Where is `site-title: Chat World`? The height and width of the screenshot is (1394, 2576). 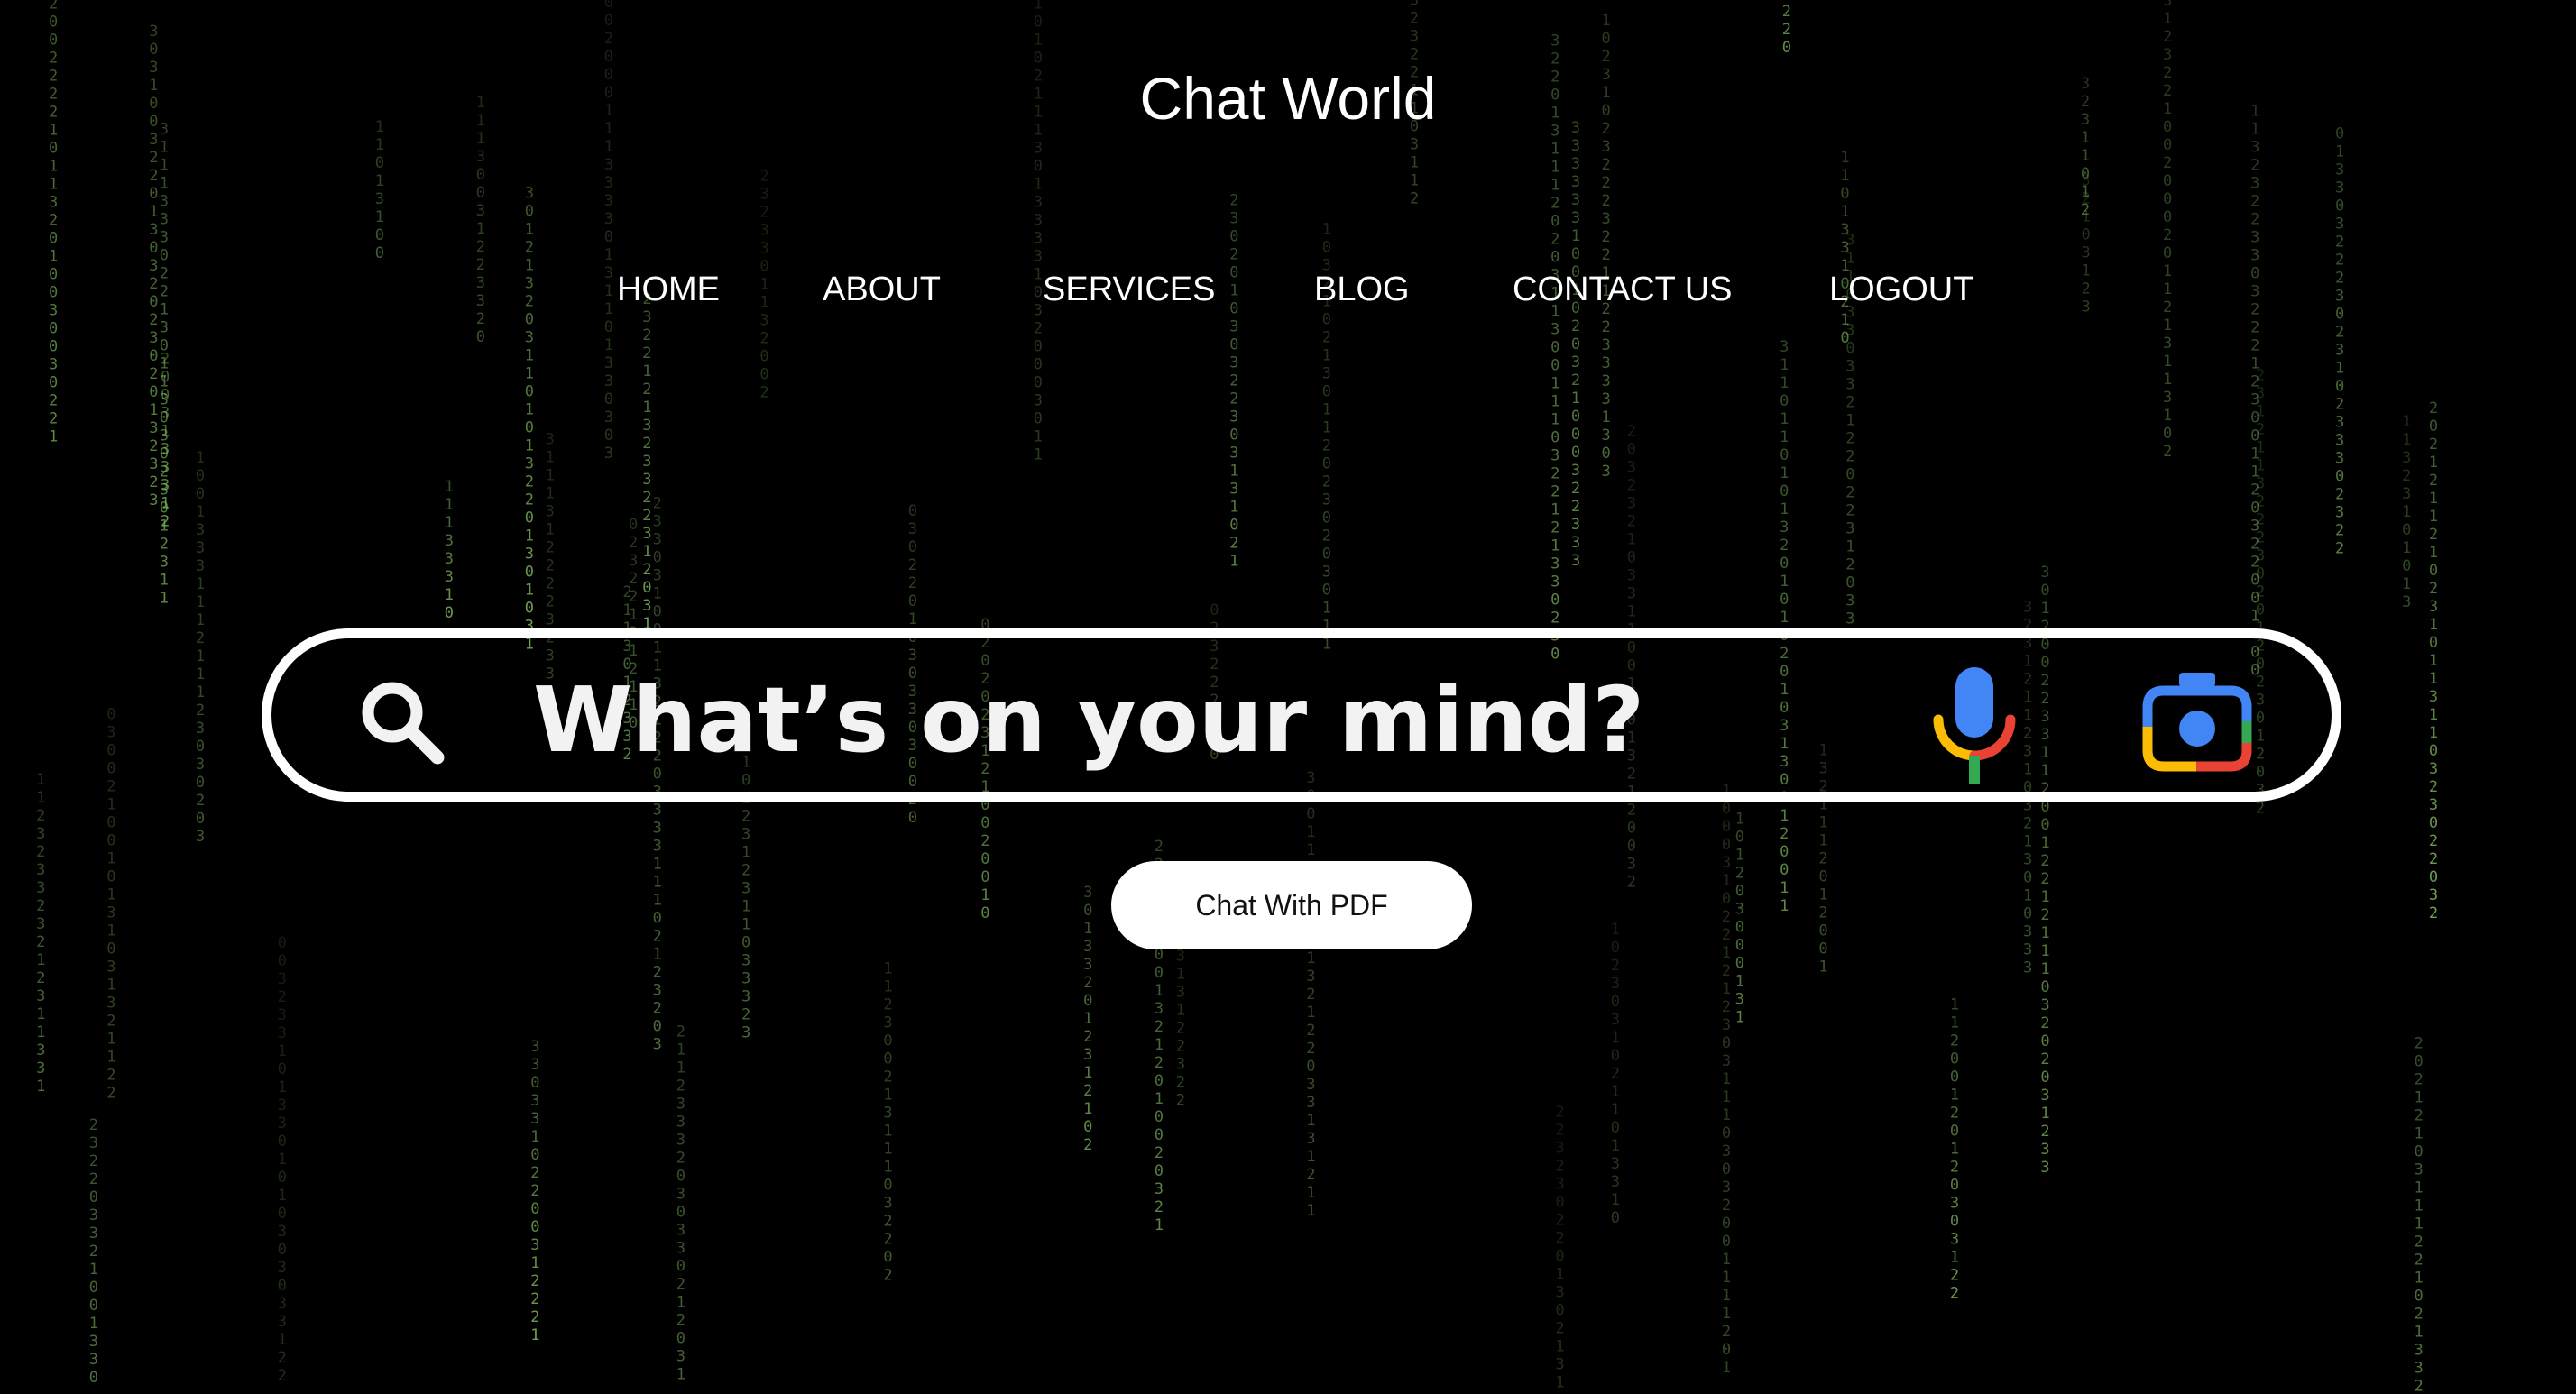
site-title: Chat World is located at coordinates (1288, 99).